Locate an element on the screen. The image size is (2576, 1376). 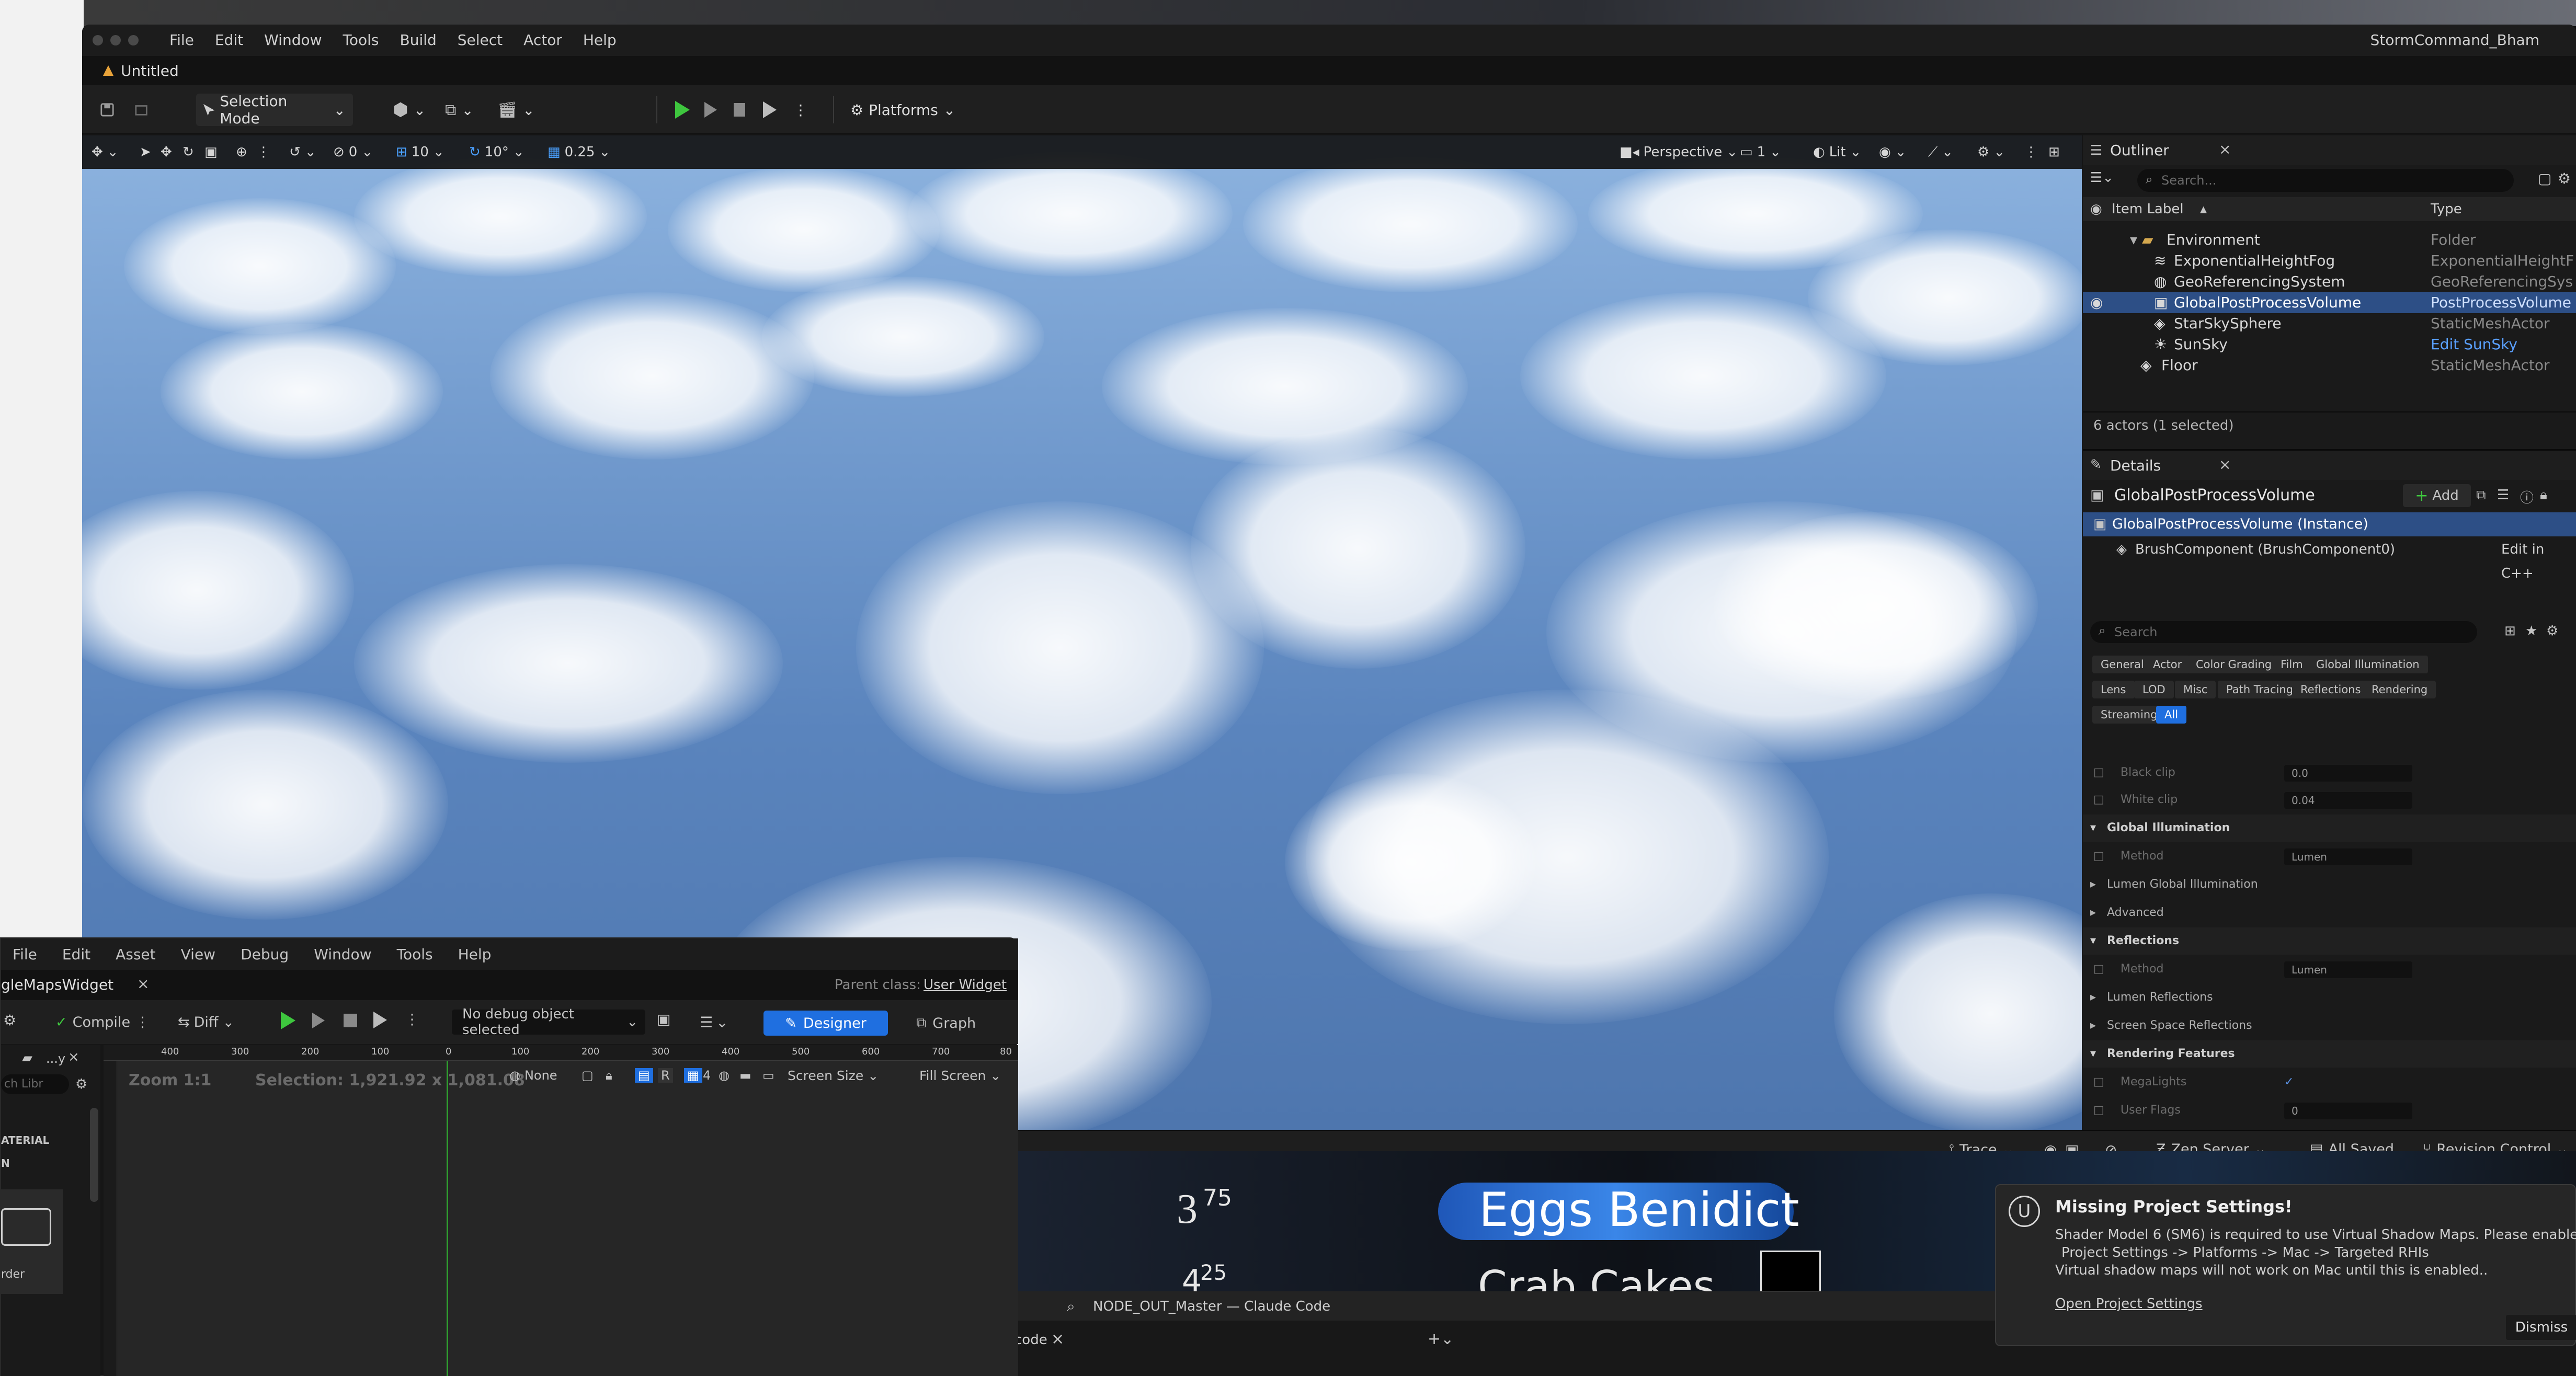
user-flags-field: 0 is located at coordinates (2348, 1111).